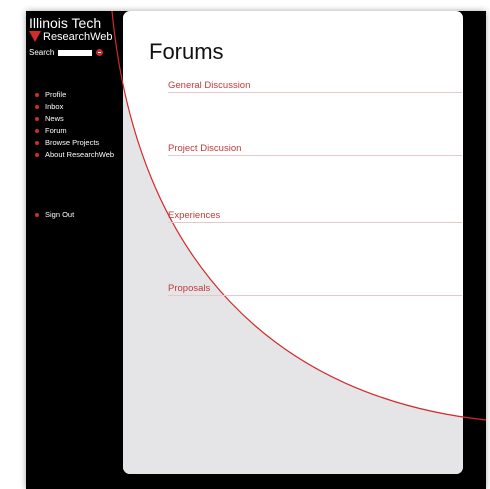  What do you see at coordinates (315, 149) in the screenshot?
I see `forum-link-project-discussion: Project Discusion` at bounding box center [315, 149].